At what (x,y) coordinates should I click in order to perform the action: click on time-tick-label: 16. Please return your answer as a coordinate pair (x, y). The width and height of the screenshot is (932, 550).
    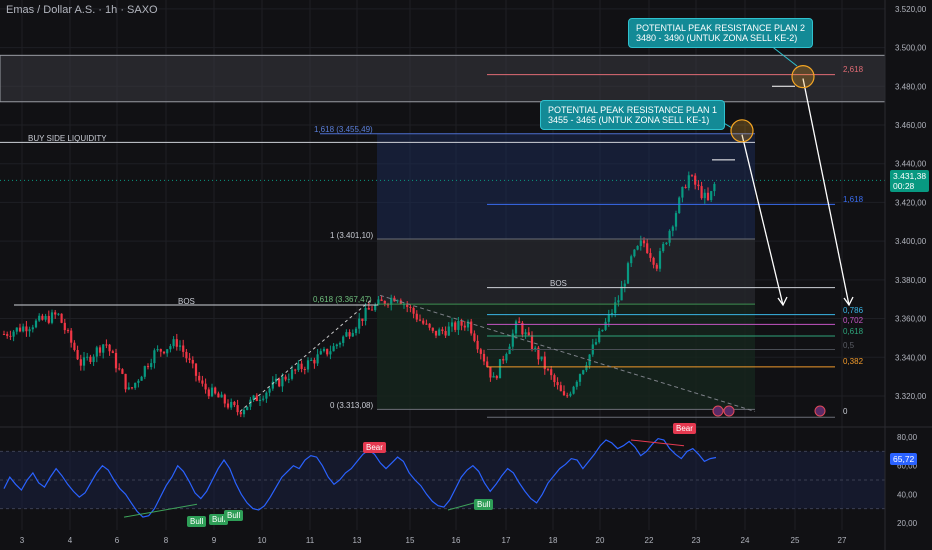
    Looking at the image, I should click on (456, 540).